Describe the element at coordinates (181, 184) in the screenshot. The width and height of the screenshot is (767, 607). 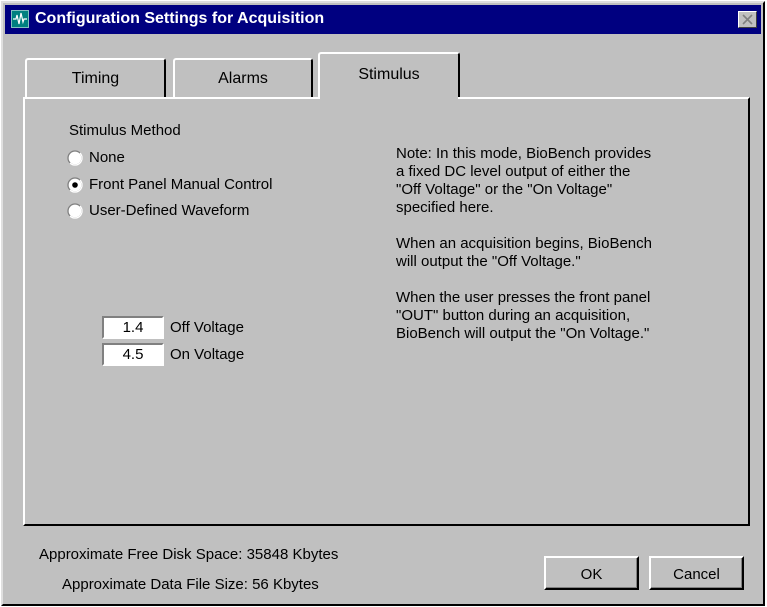
I see `radio-front-panel-label: Front Panel Manual Control` at that location.